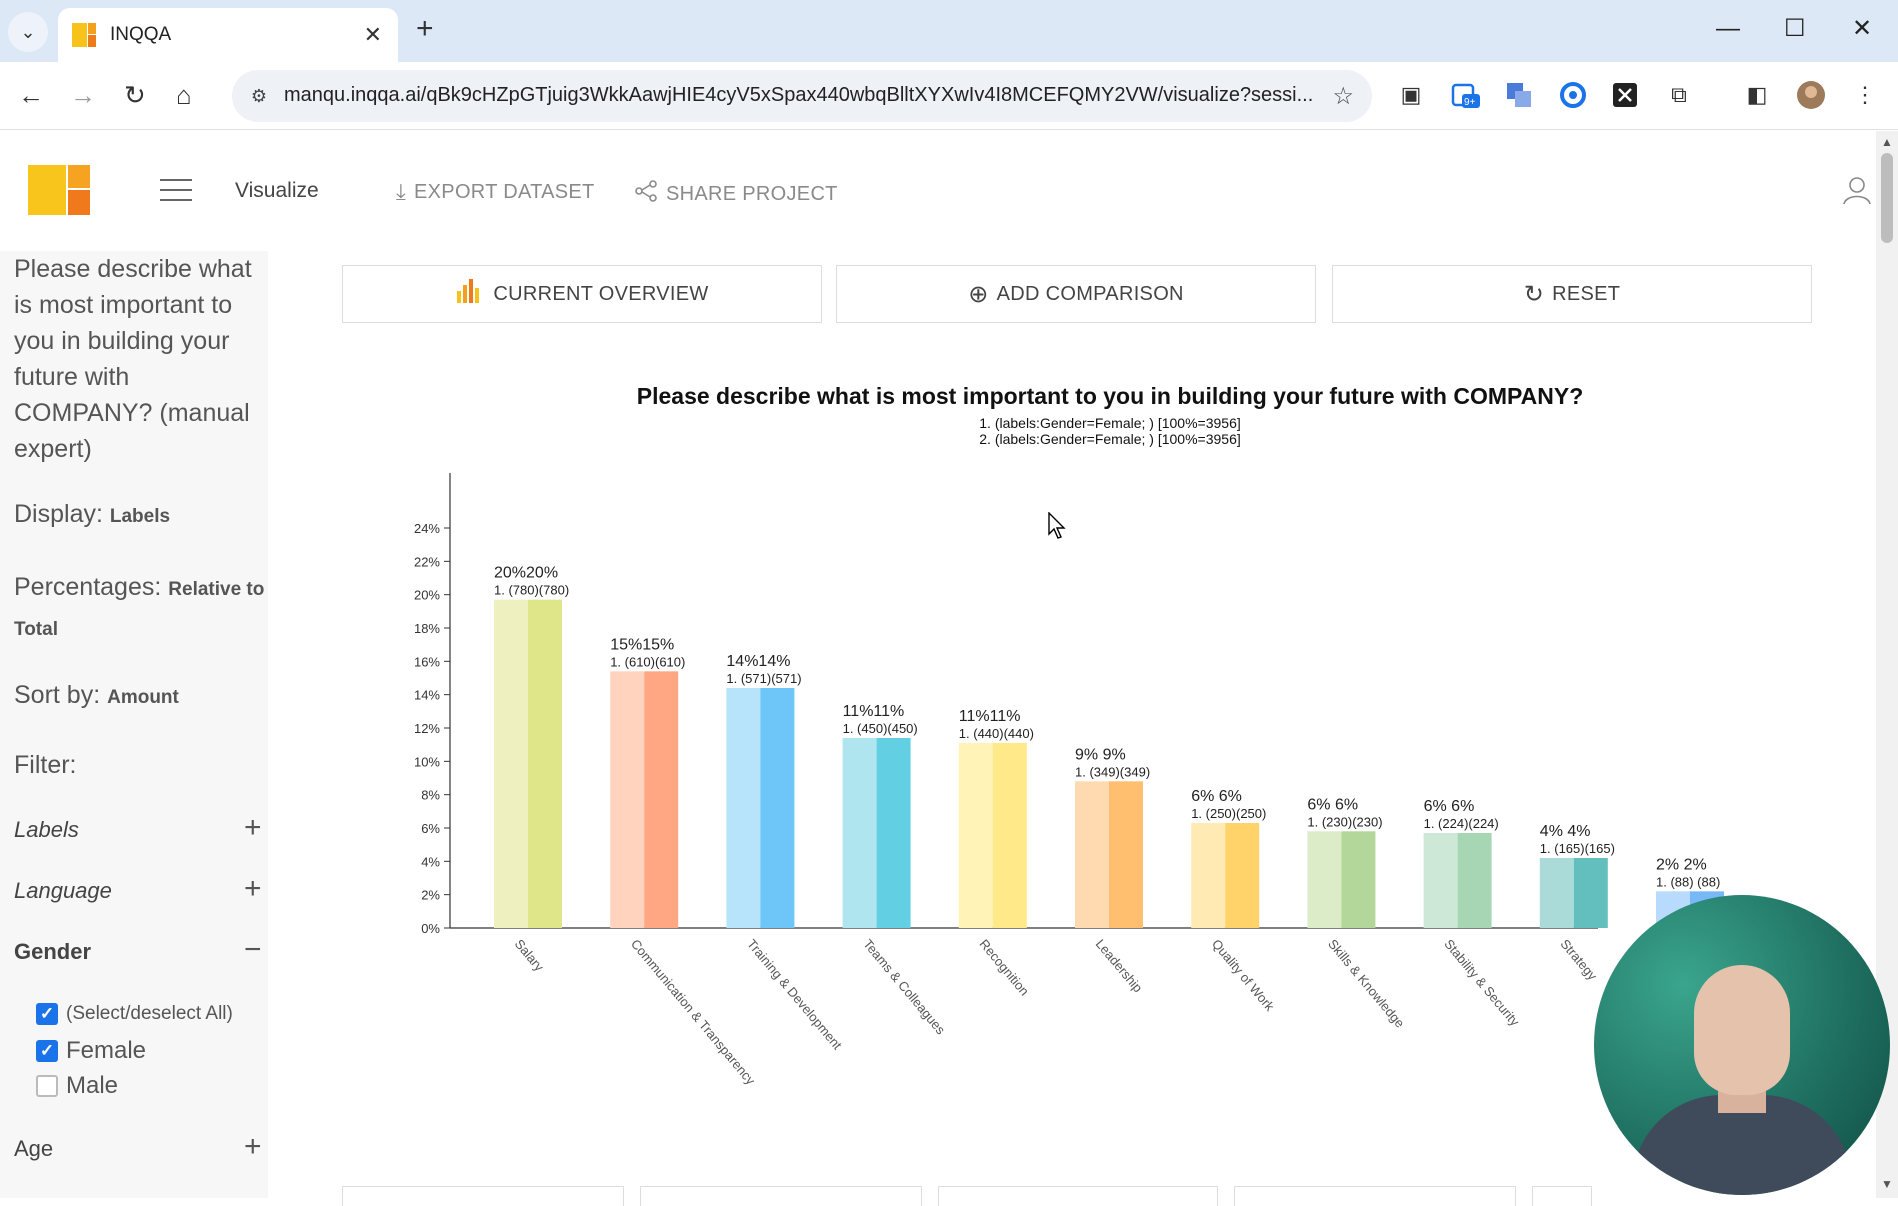 The image size is (1898, 1206). What do you see at coordinates (1465, 95) in the screenshot?
I see `extension-calendar-icon: 9+` at bounding box center [1465, 95].